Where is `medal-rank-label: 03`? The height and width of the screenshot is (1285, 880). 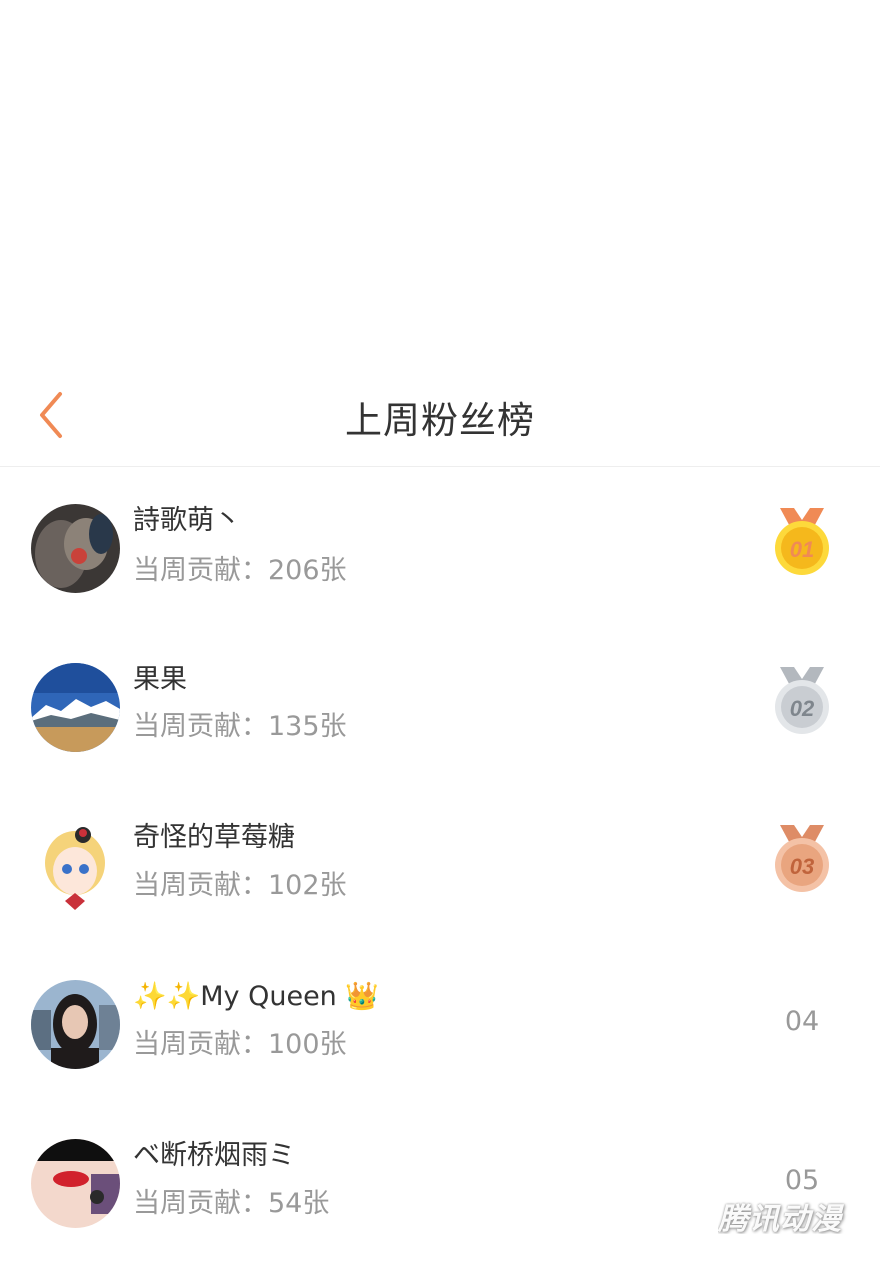
medal-rank-label: 03 is located at coordinates (802, 866).